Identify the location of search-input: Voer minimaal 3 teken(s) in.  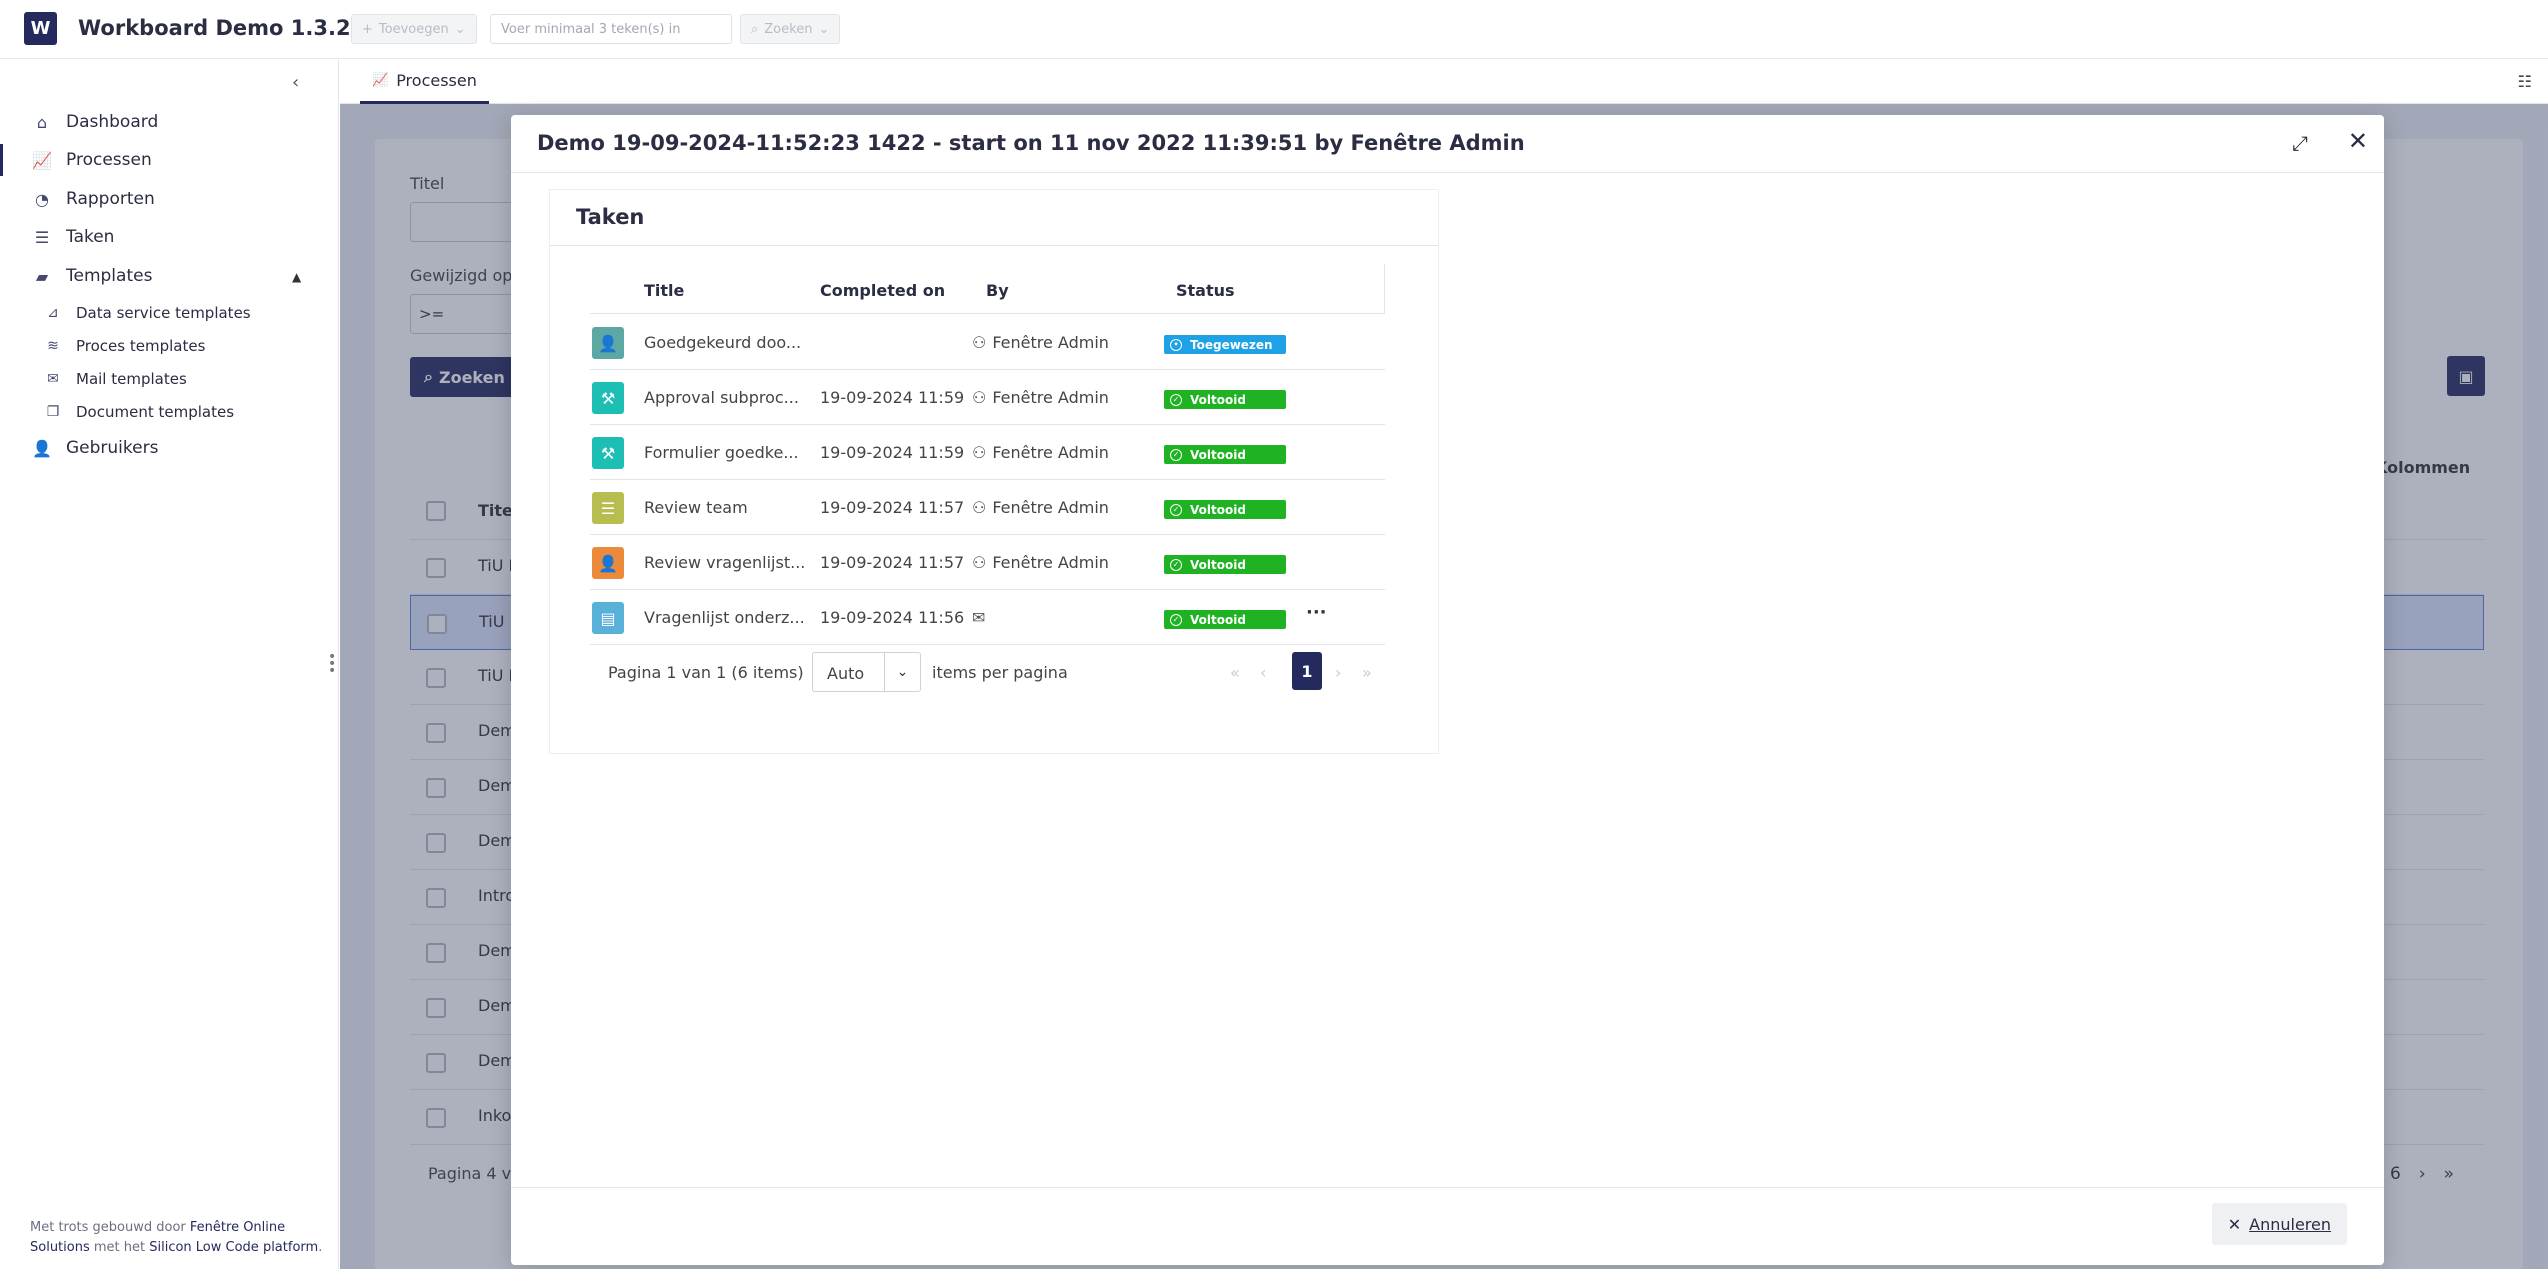
(611, 29).